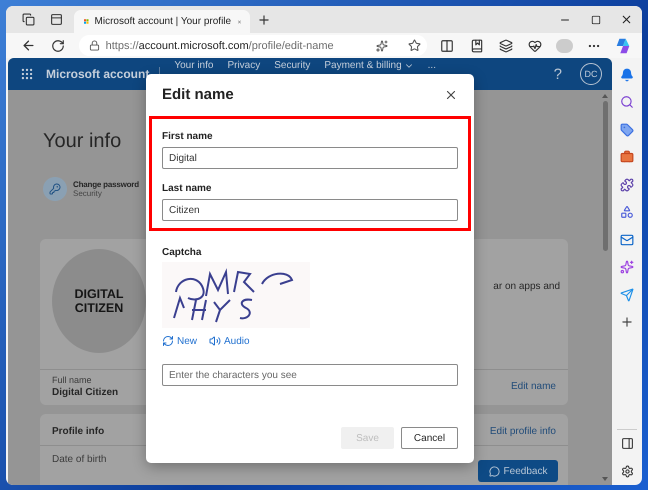  I want to click on nav-link: Security, so click(292, 66).